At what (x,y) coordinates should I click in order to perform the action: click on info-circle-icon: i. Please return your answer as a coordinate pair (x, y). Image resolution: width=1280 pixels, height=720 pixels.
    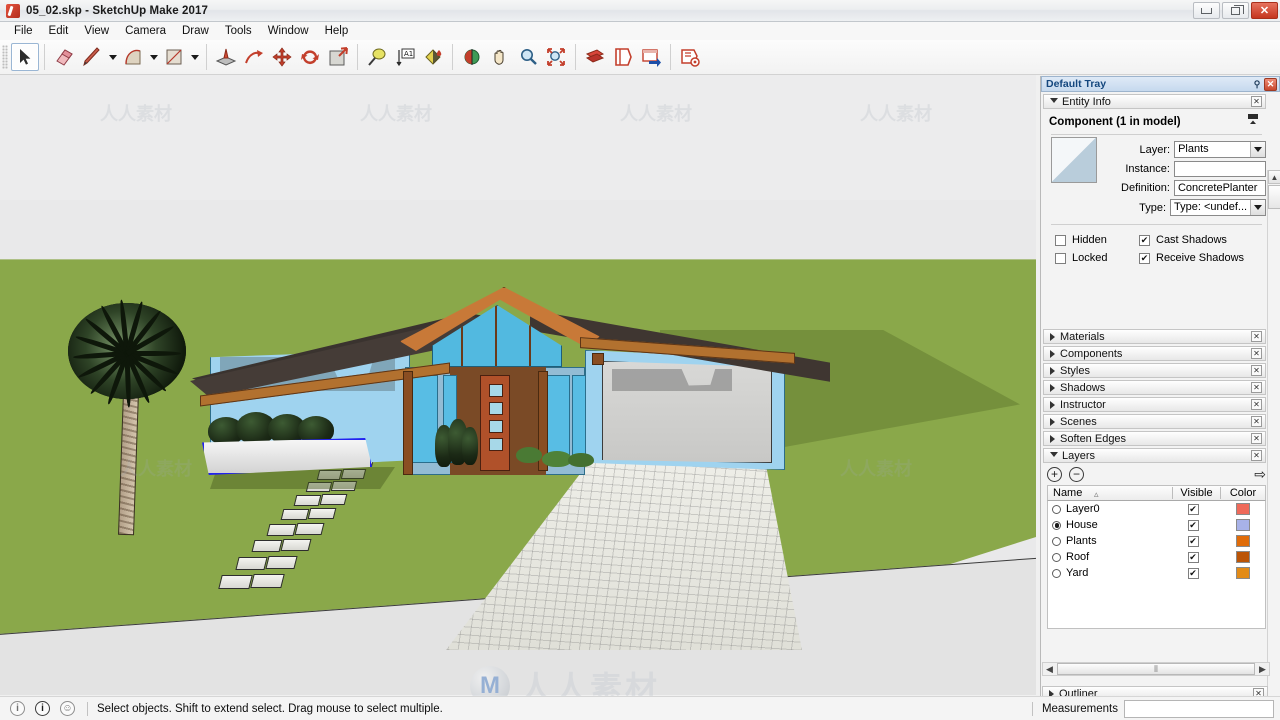
    Looking at the image, I should click on (17, 708).